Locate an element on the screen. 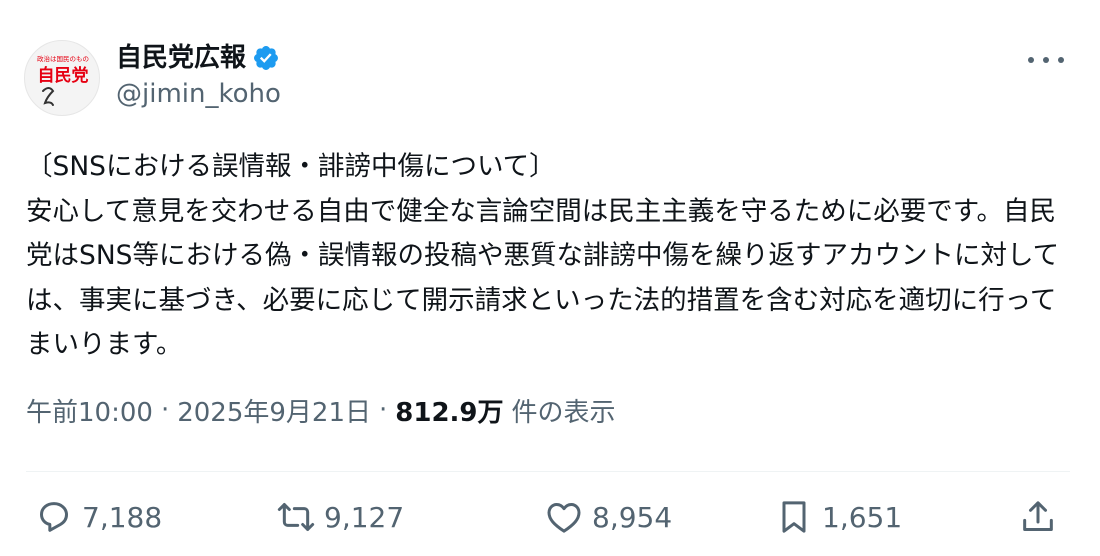 This screenshot has height=556, width=1100. tweet-meta: 午前10:00 · 2025年9月21日 · 812.9万 件の表示 is located at coordinates (321, 410).